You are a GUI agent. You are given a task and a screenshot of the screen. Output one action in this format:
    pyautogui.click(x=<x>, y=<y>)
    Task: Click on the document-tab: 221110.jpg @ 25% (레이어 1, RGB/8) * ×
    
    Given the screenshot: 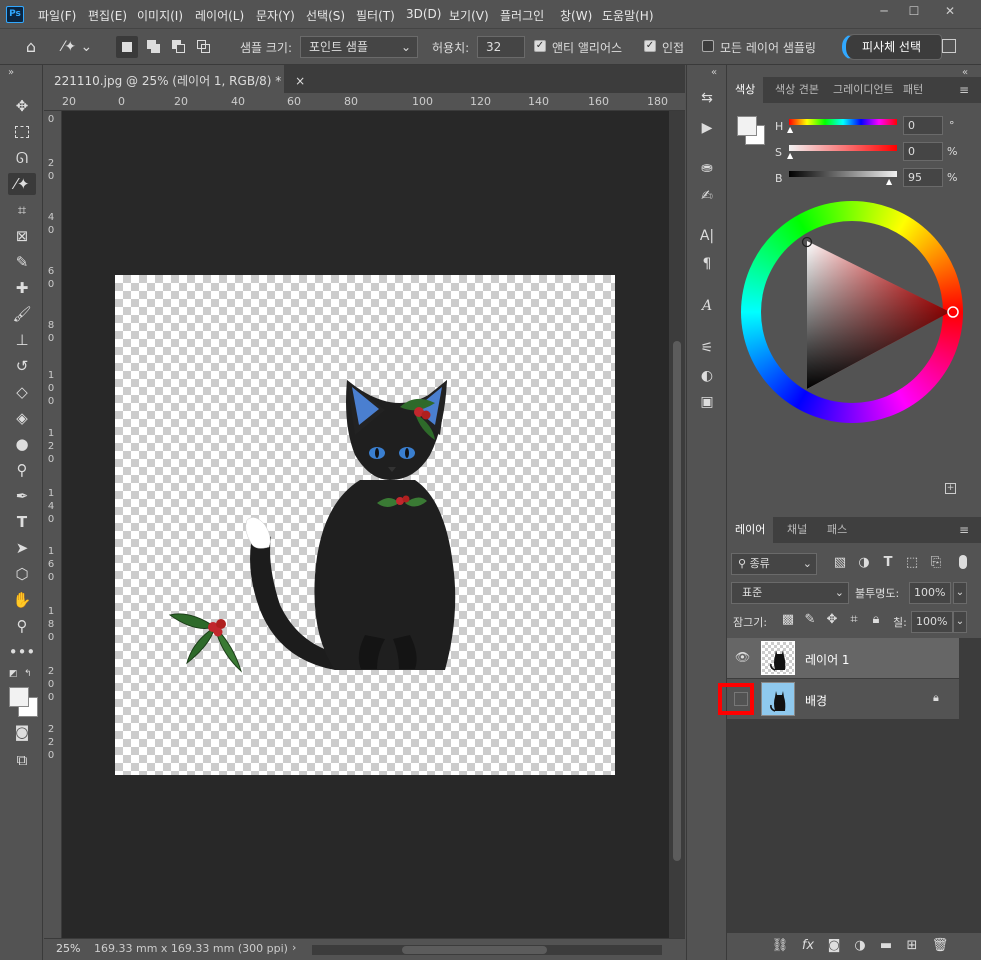 What is the action you would take?
    pyautogui.click(x=174, y=79)
    